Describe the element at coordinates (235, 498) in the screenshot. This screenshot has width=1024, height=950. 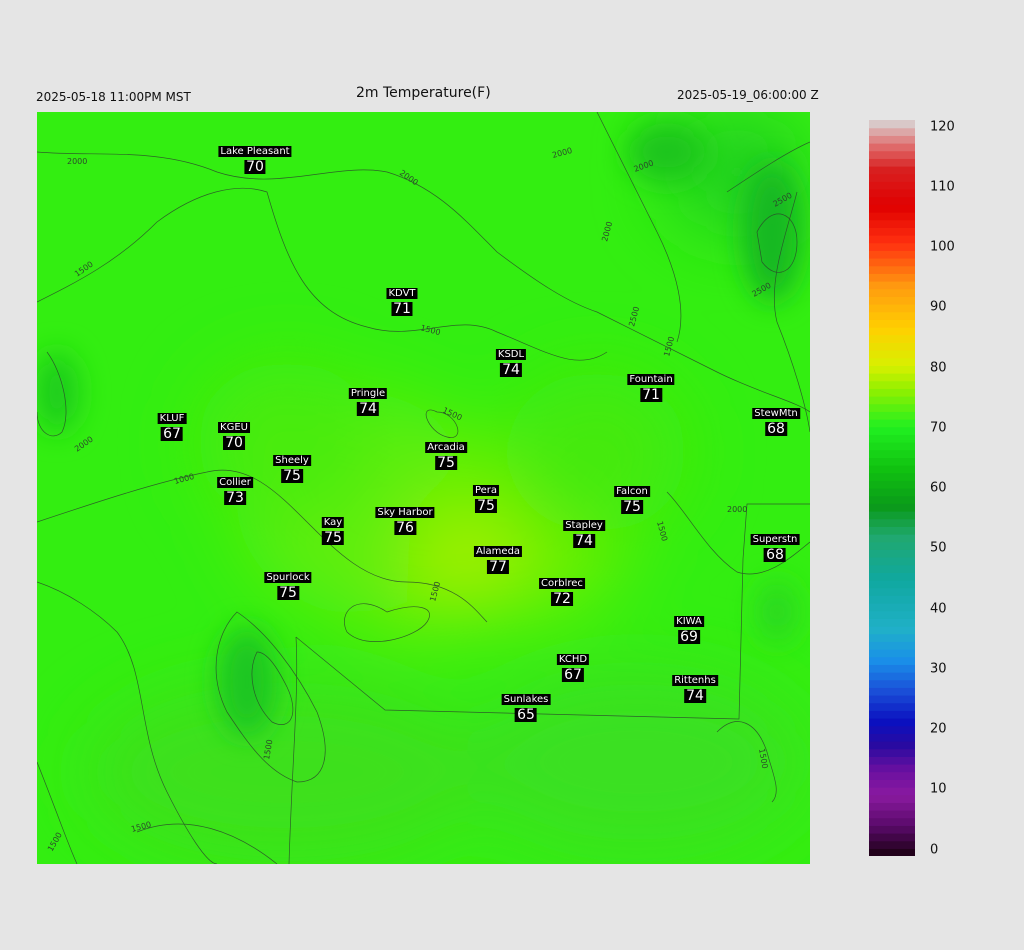
I see `station-temperature: 73` at that location.